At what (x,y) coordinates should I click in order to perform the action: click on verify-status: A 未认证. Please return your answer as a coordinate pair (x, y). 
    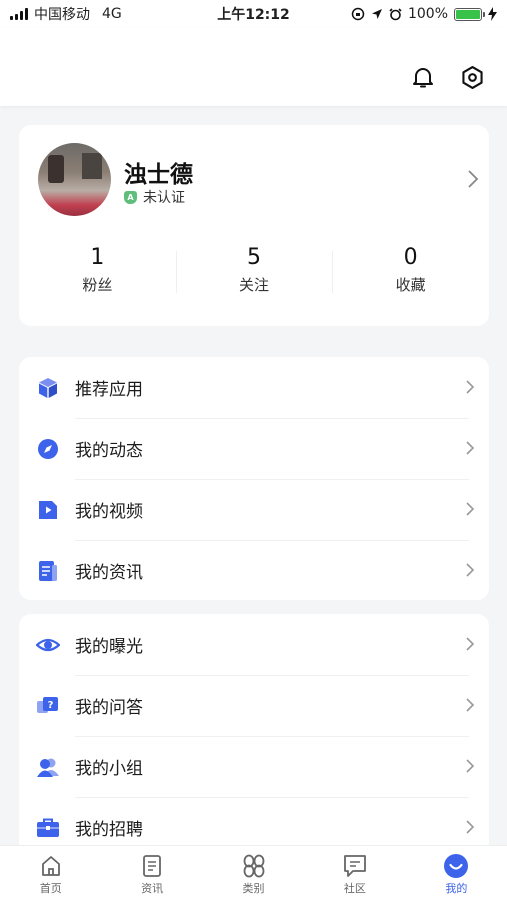
    Looking at the image, I should click on (154, 197).